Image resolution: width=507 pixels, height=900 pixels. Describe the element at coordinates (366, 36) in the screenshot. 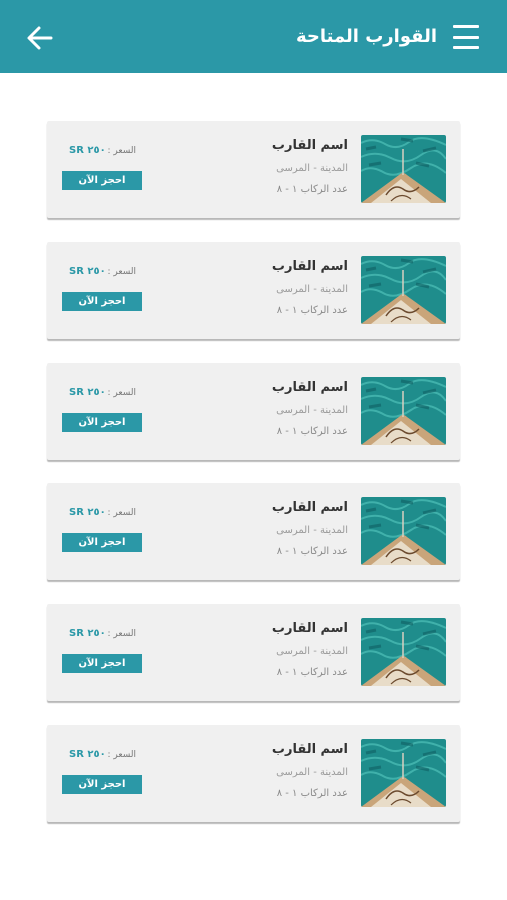

I see `page-title: القوارب المتاحة` at that location.